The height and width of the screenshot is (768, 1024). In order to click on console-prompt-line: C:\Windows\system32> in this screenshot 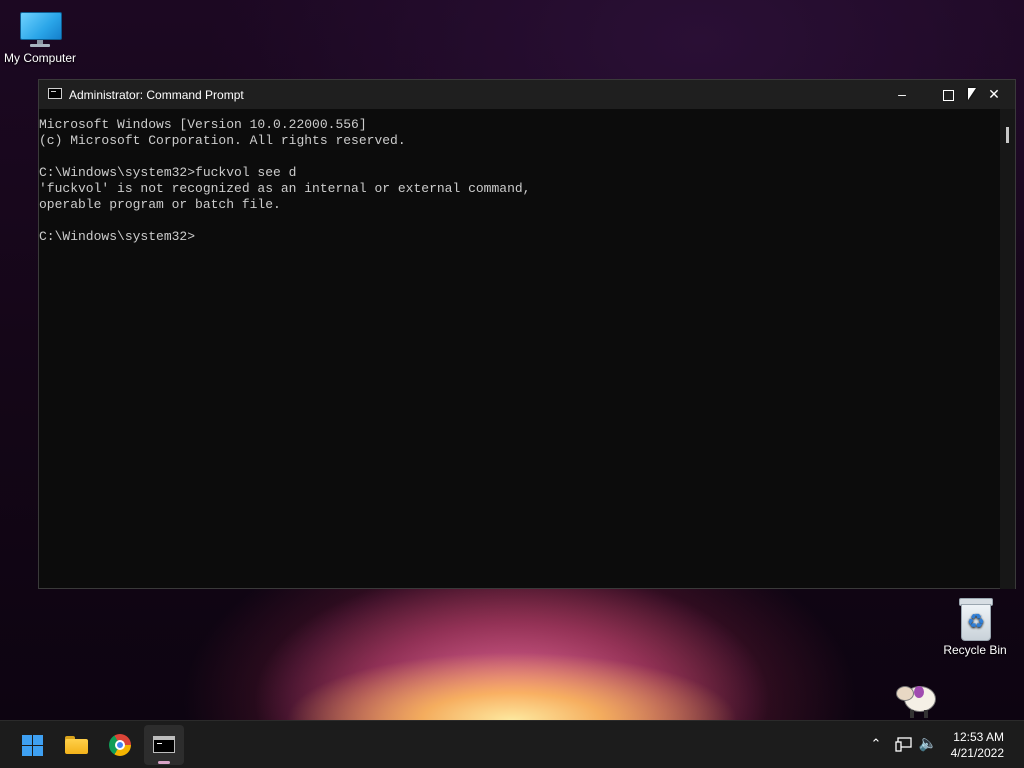, I will do `click(520, 237)`.